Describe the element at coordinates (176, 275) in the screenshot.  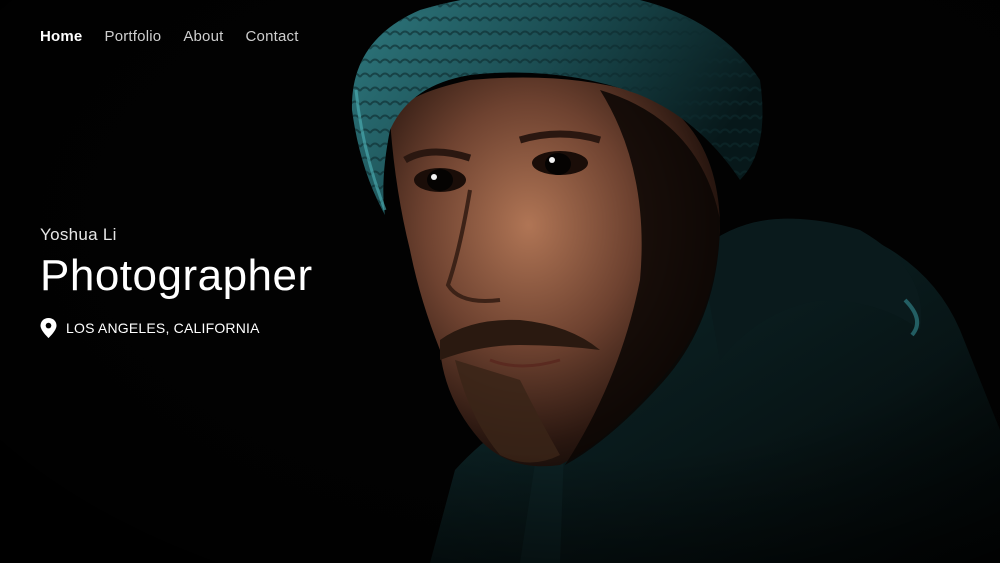
I see `hero-title: Photographer` at that location.